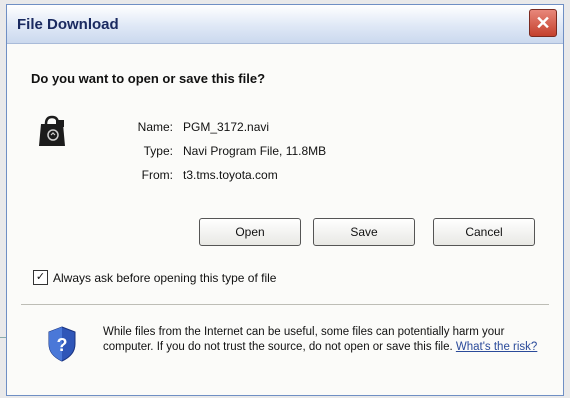 This screenshot has height=398, width=570. I want to click on file-type-label: Type:, so click(158, 151).